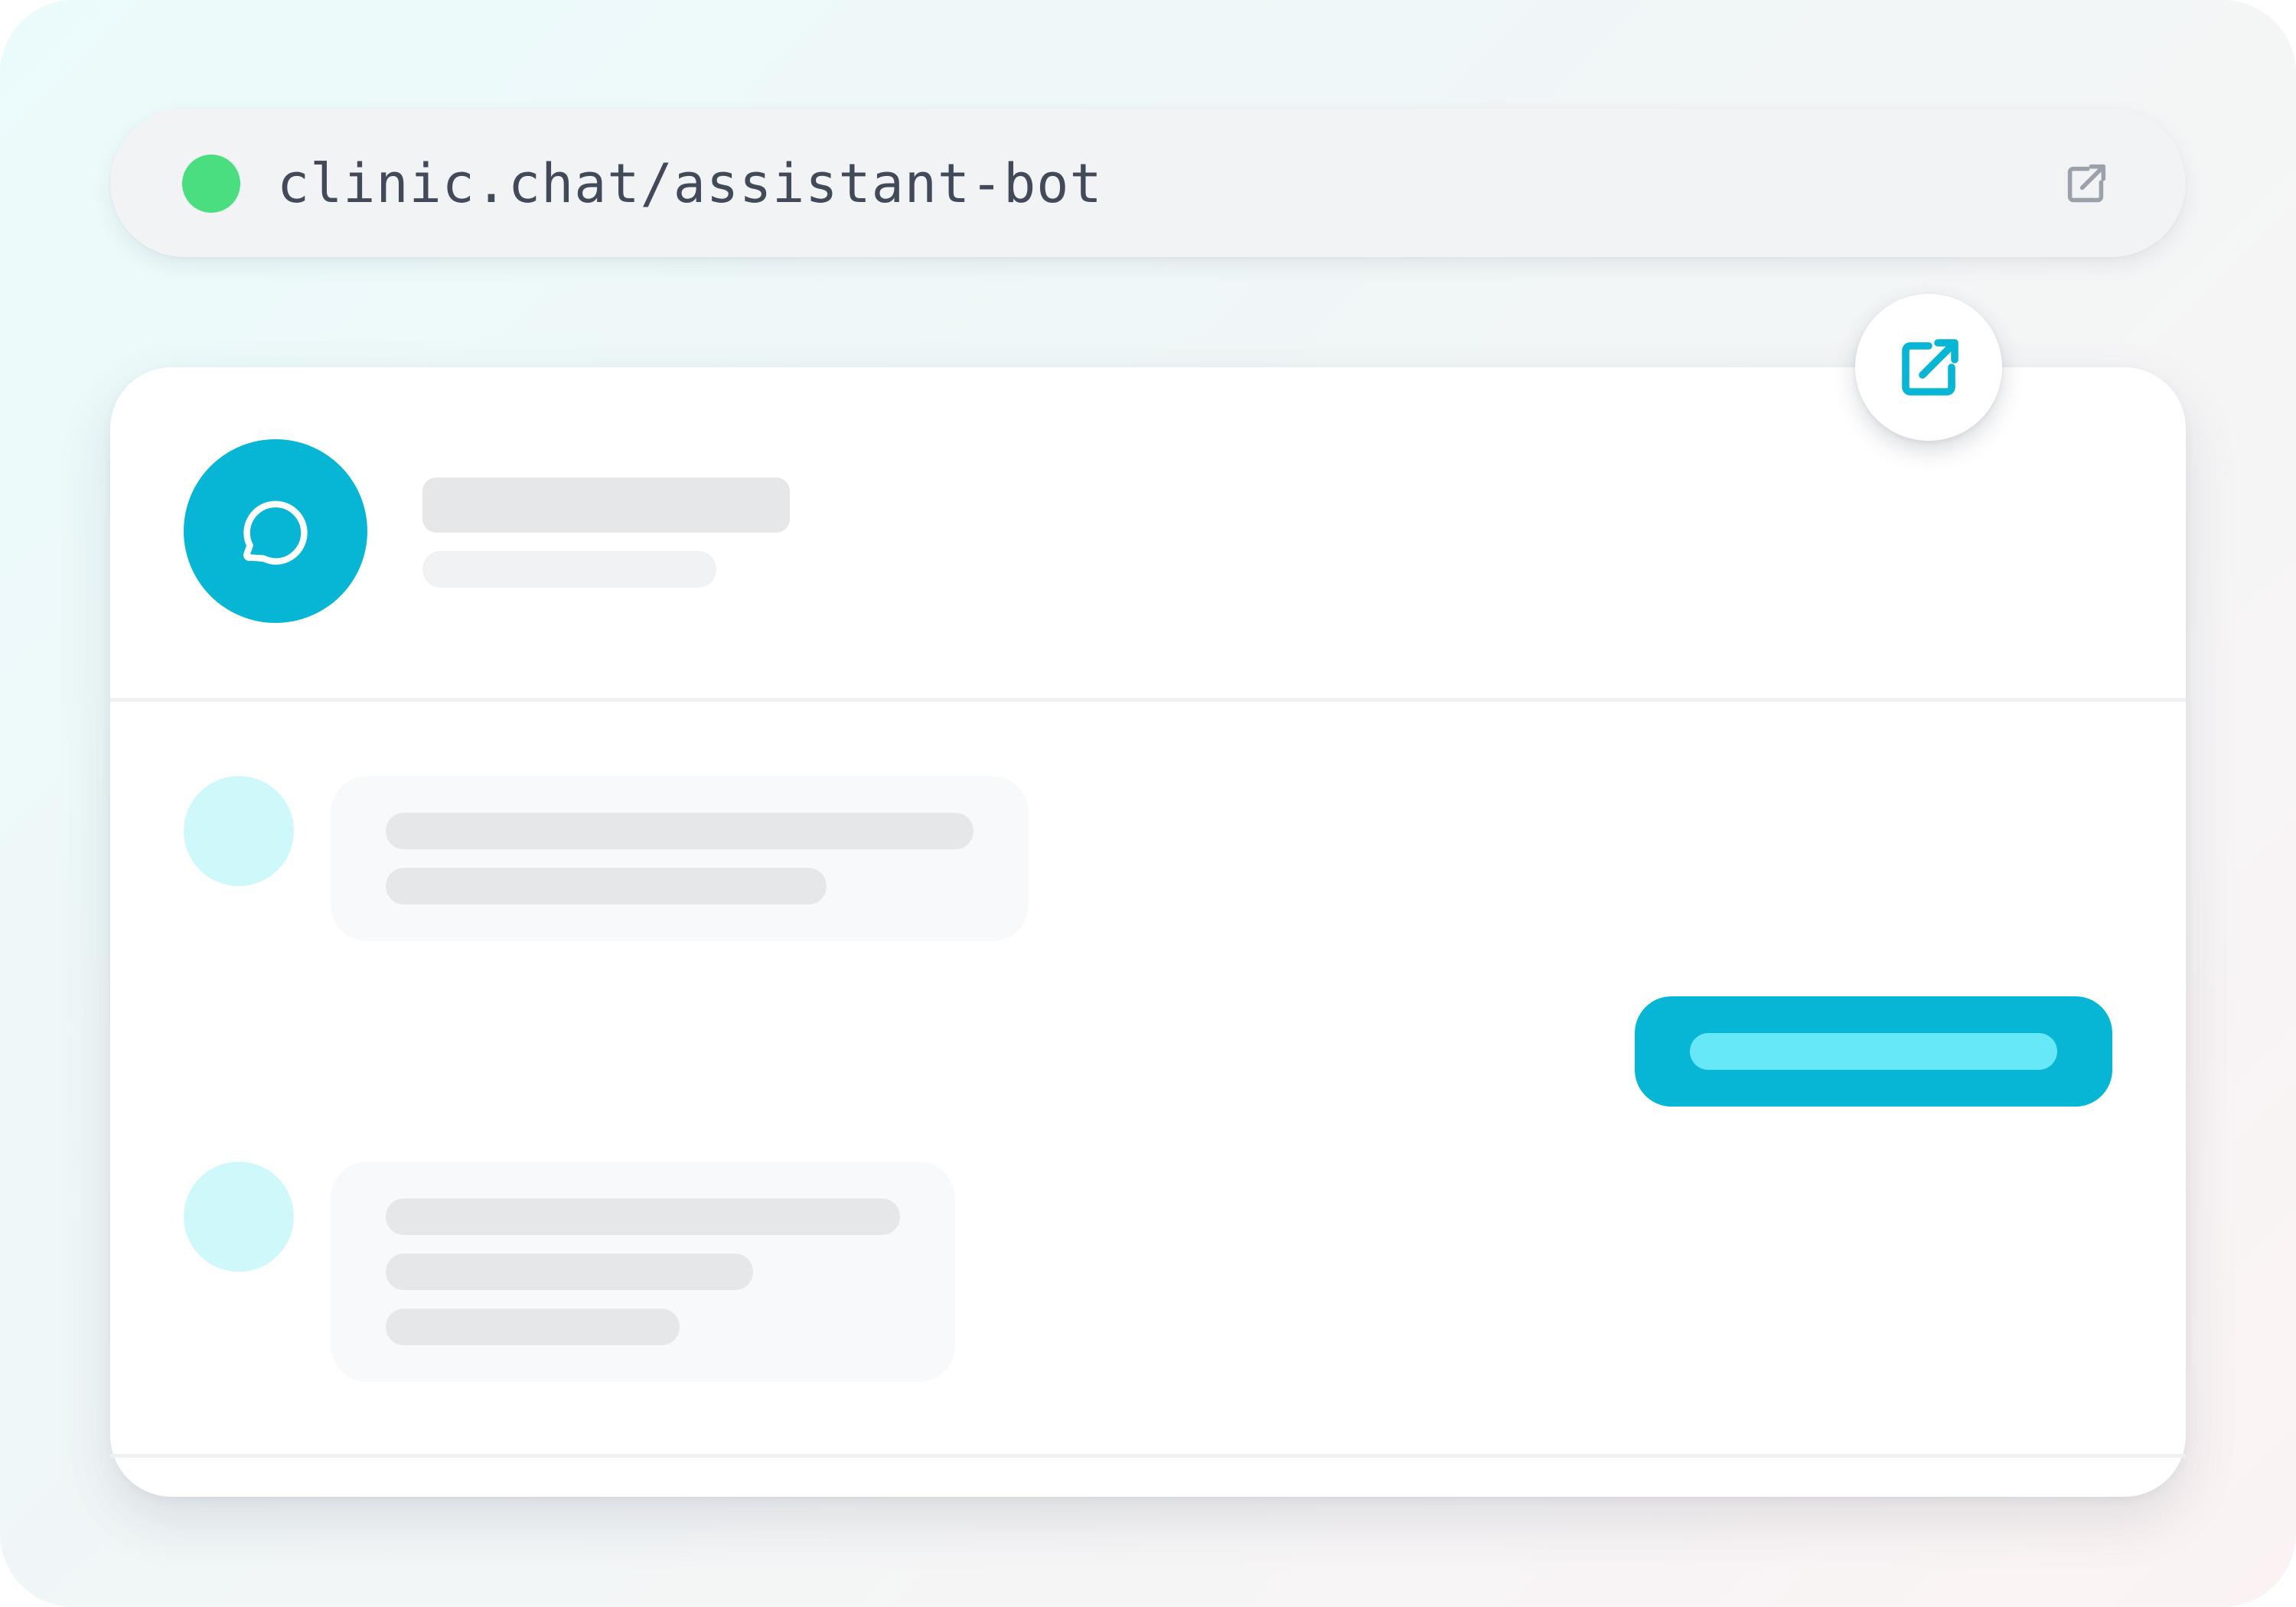 This screenshot has width=2296, height=1607. Describe the element at coordinates (680, 858) in the screenshot. I see `bot-message-bubble` at that location.